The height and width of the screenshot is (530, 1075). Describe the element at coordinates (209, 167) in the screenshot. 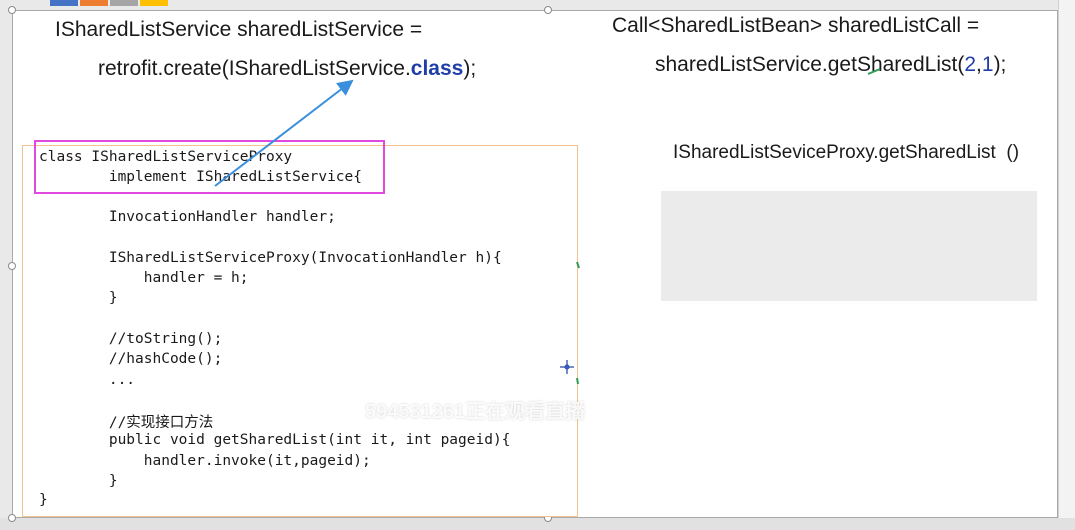

I see `highlight-box` at that location.